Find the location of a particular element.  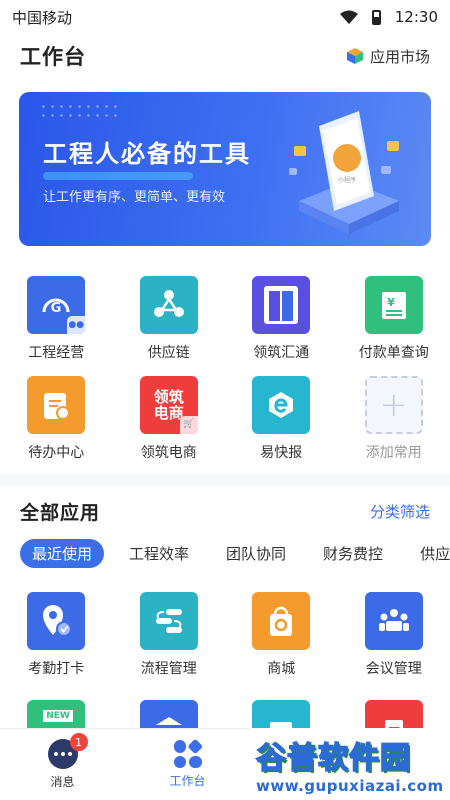

tab-finance-control: 财务费控 is located at coordinates (353, 553).